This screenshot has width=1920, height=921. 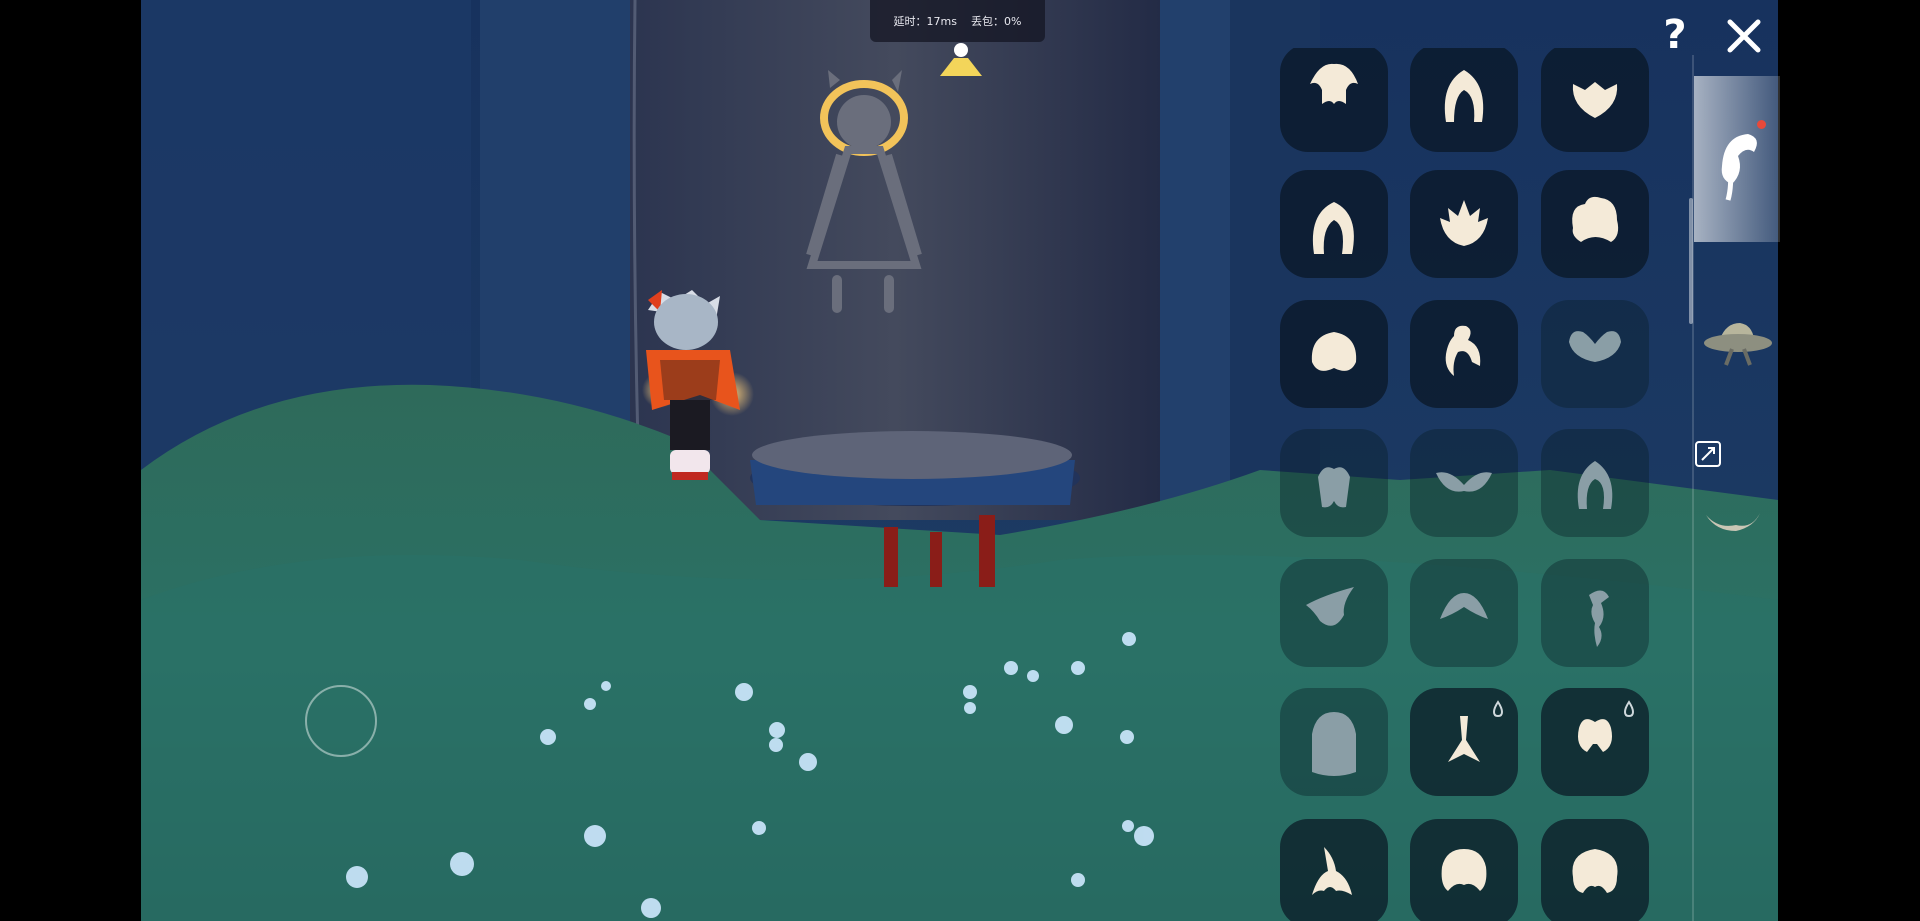 What do you see at coordinates (1334, 83) in the screenshot?
I see `wavy-bob-hair-icon` at bounding box center [1334, 83].